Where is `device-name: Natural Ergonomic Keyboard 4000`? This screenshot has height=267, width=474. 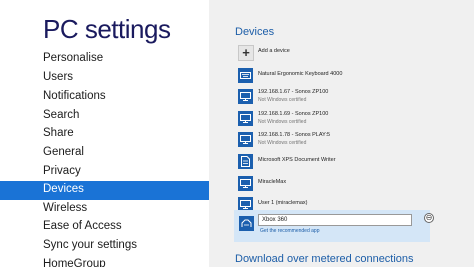 device-name: Natural Ergonomic Keyboard 4000 is located at coordinates (300, 74).